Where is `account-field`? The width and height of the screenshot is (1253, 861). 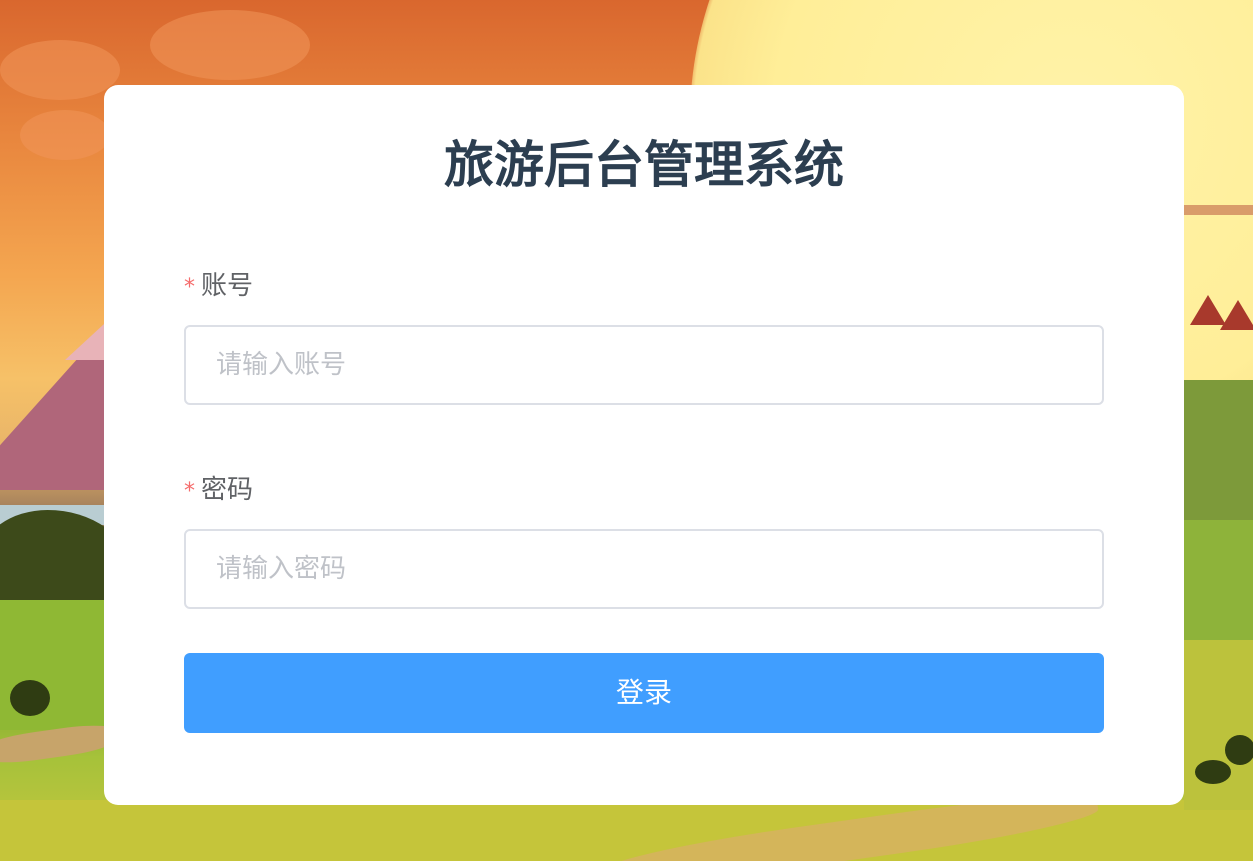
account-field is located at coordinates (644, 365).